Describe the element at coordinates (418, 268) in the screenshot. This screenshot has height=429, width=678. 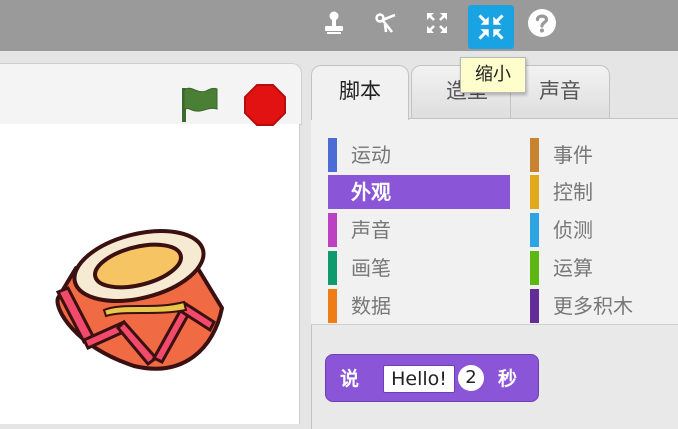
I see `category-pen: 画笔` at that location.